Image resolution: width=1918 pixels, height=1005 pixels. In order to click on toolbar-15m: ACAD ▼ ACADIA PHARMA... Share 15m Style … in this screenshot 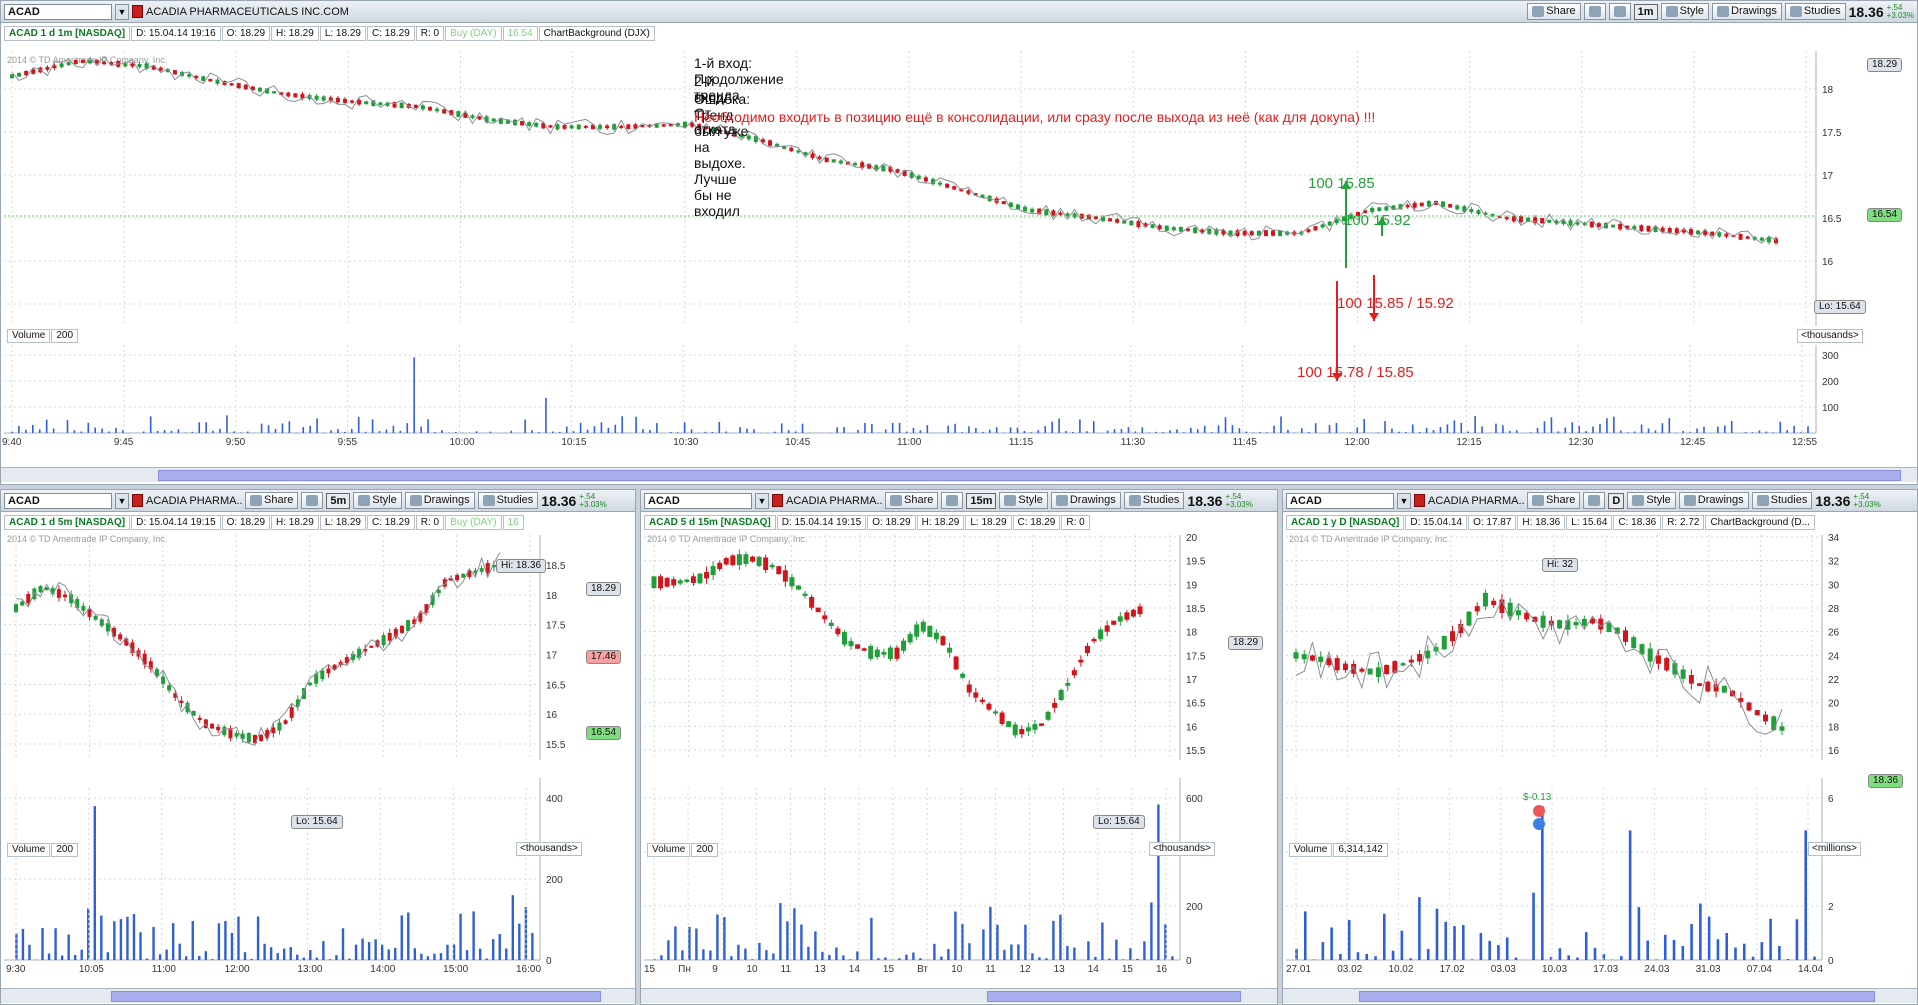, I will do `click(959, 501)`.